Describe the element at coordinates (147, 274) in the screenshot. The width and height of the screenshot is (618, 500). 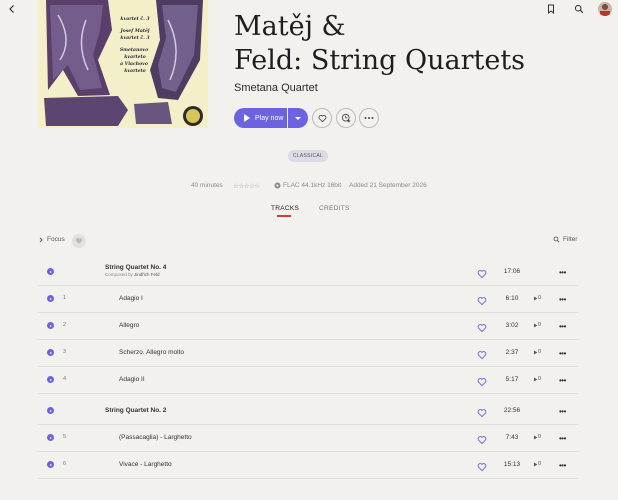
I see `composer-name: Jindřich Feld` at that location.